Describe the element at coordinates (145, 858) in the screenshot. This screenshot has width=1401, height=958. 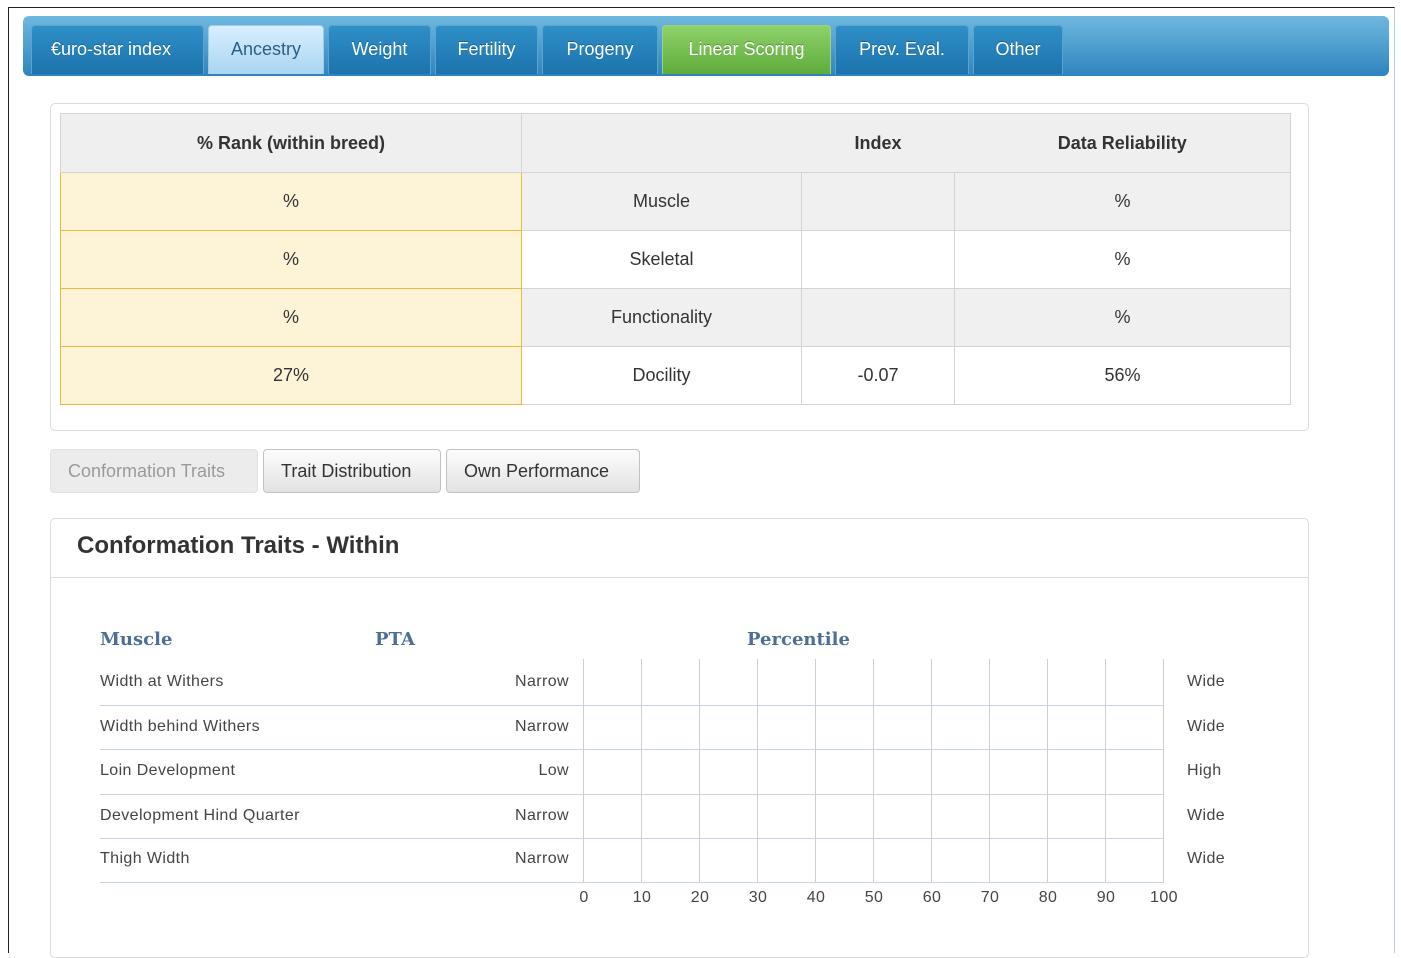
I see `trait-label: Thigh Width` at that location.